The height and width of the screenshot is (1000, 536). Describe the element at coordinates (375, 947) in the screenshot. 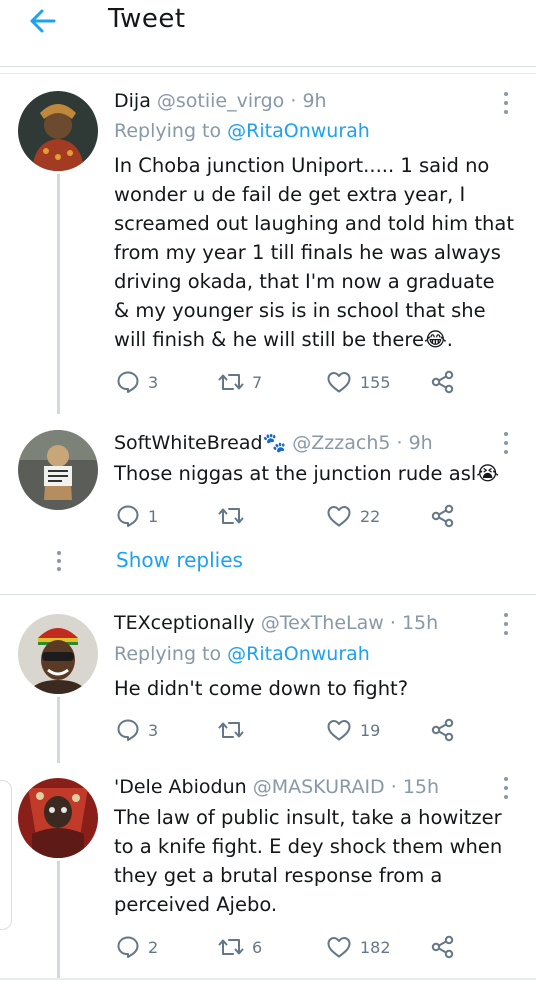

I see `like-count: 182` at that location.